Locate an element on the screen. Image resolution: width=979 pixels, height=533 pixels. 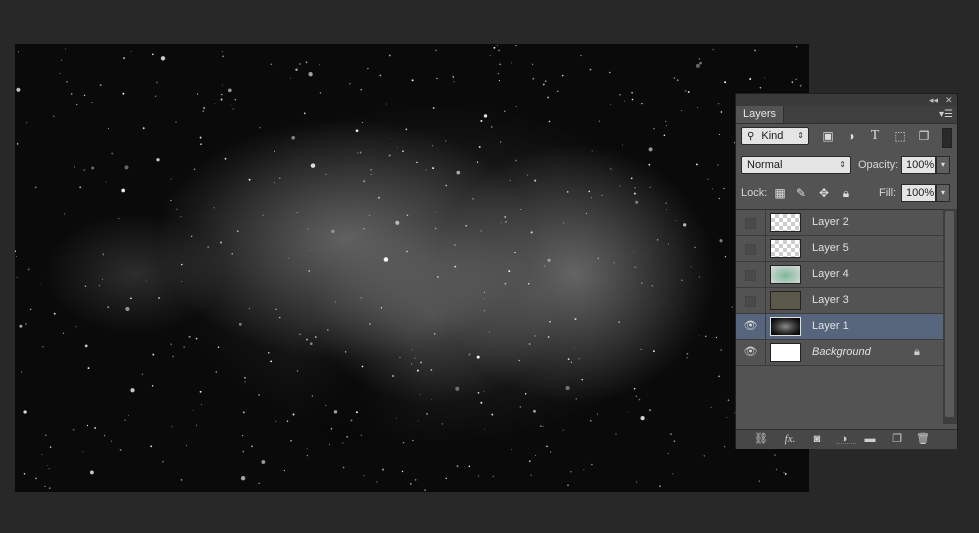
delete-layer-icon: 🗑︎ is located at coordinates (923, 439).